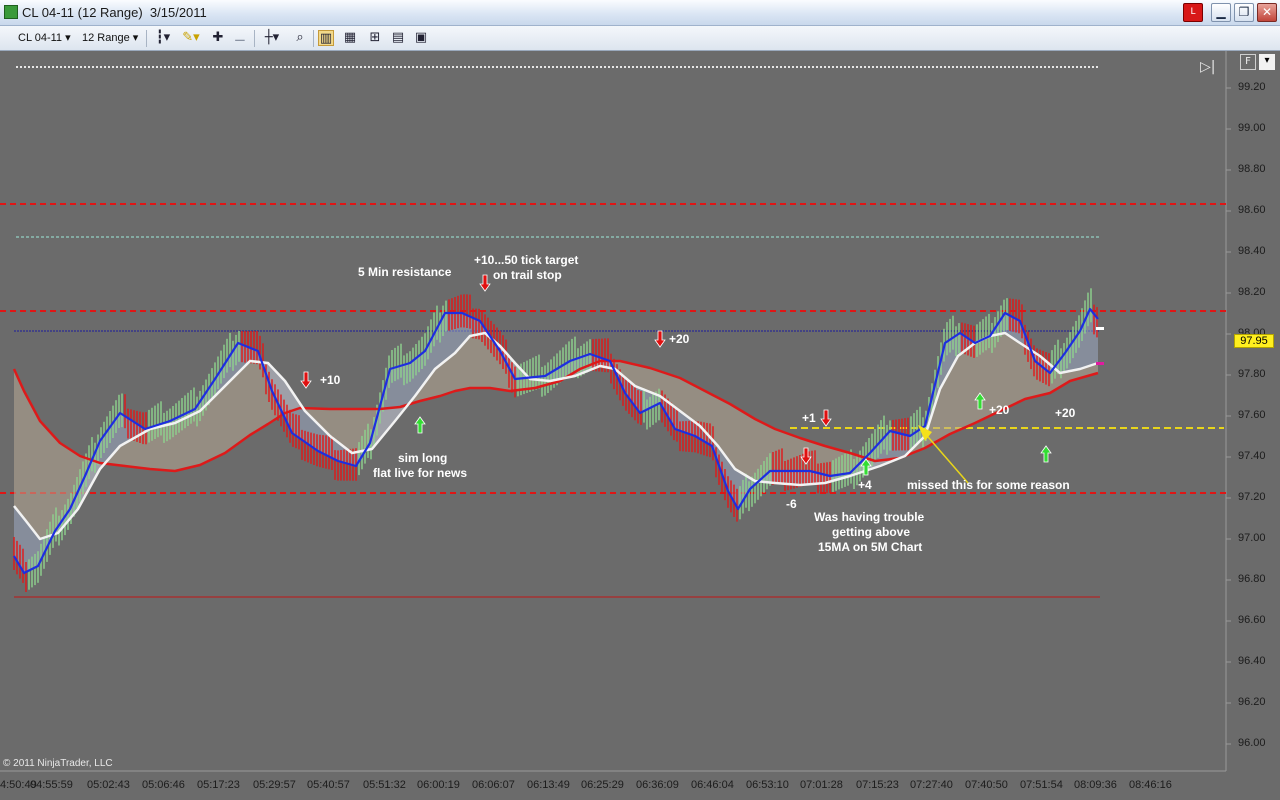 This screenshot has width=1280, height=800. What do you see at coordinates (870, 547) in the screenshot?
I see `annotation-trouble-line3: 15MA on 5M Chart` at bounding box center [870, 547].